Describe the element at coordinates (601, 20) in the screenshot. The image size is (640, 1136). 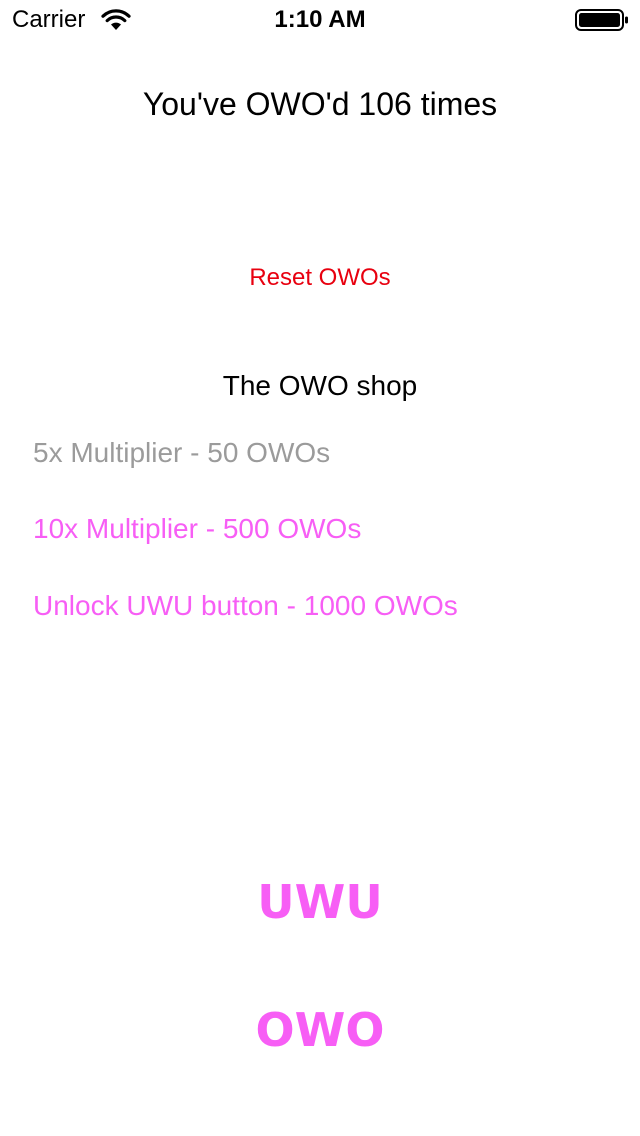
I see `battery-full-icon` at that location.